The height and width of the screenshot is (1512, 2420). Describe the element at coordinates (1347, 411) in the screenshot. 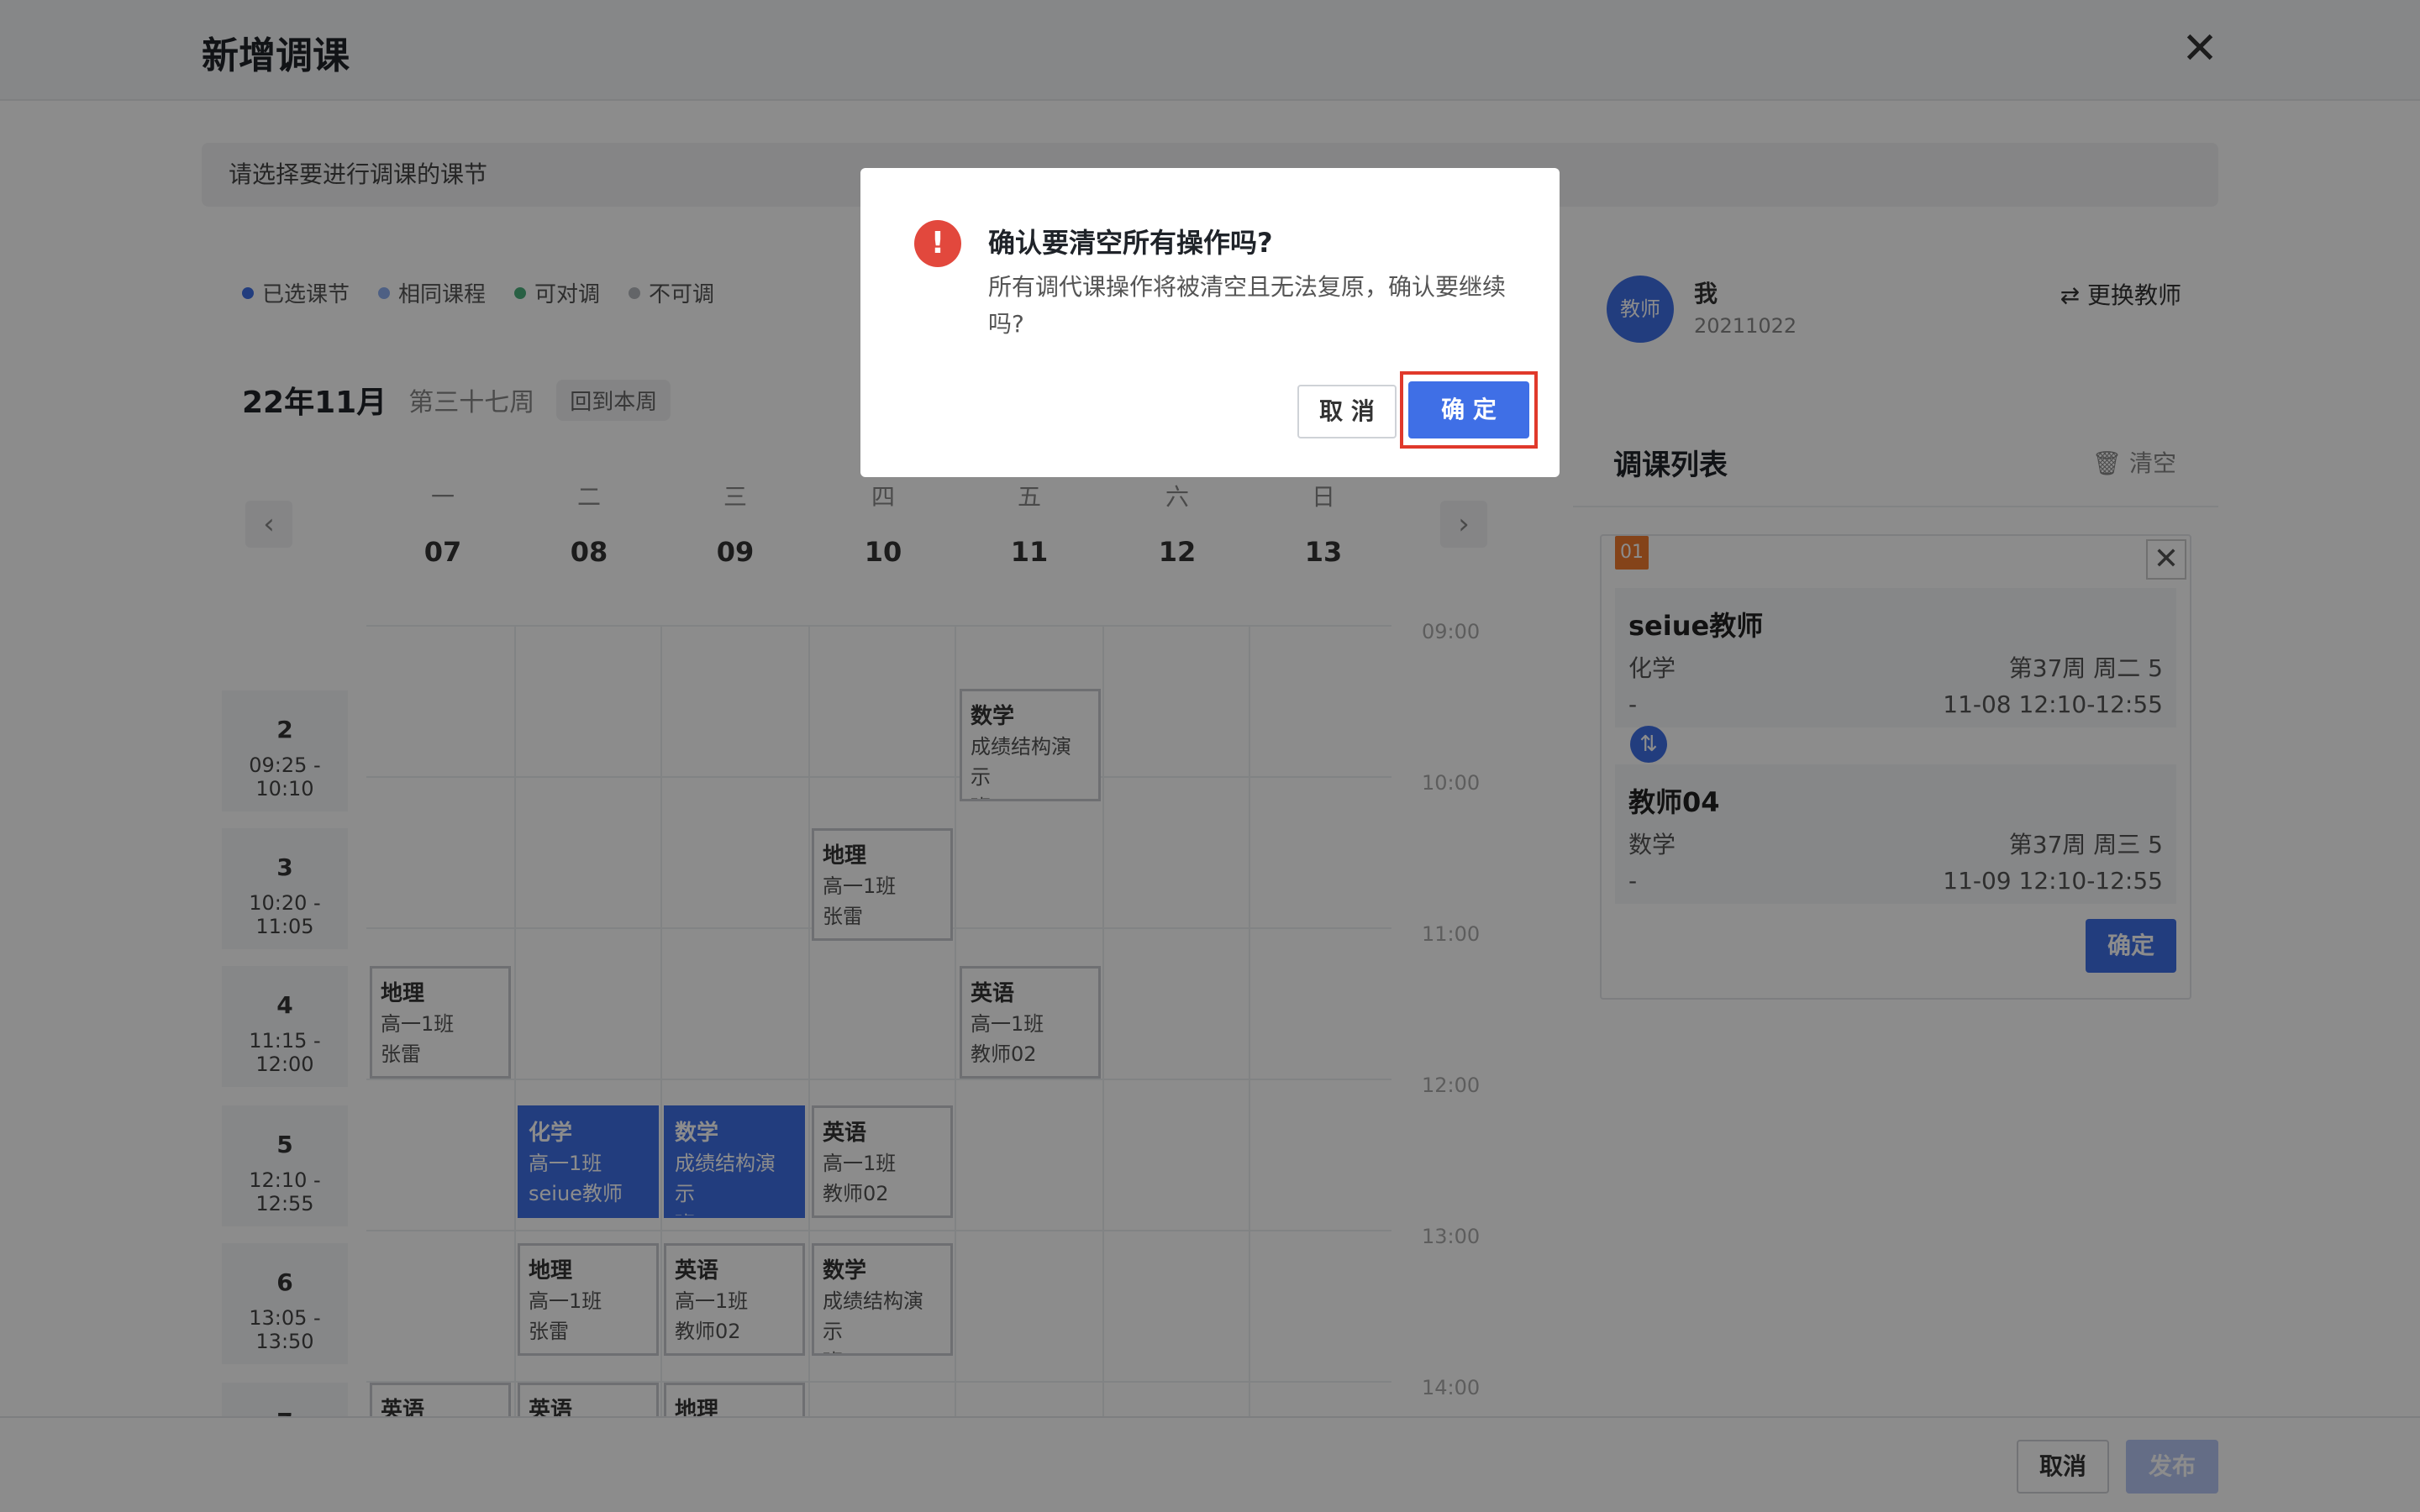

I see `dialog-cancel-button: 取 消` at that location.